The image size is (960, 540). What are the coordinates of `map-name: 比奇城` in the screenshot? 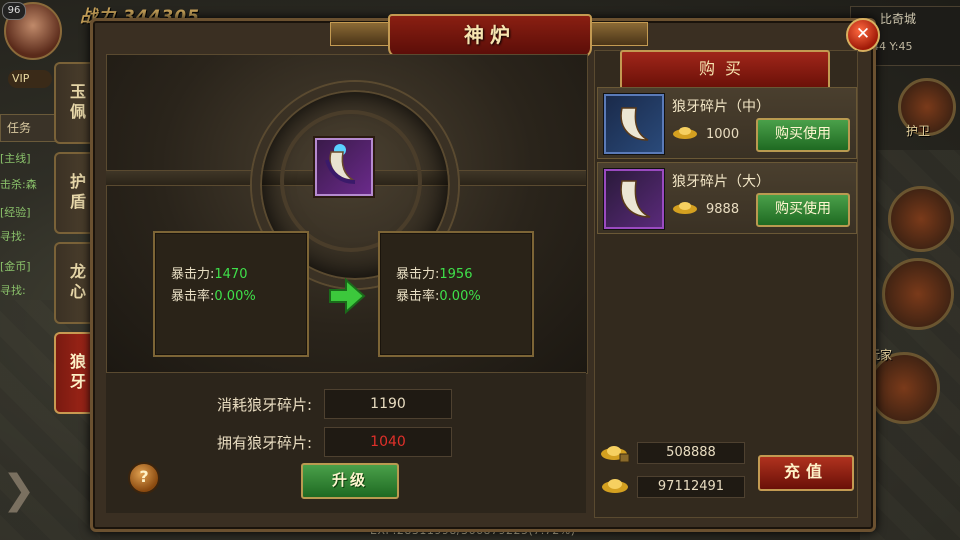 It's located at (898, 19).